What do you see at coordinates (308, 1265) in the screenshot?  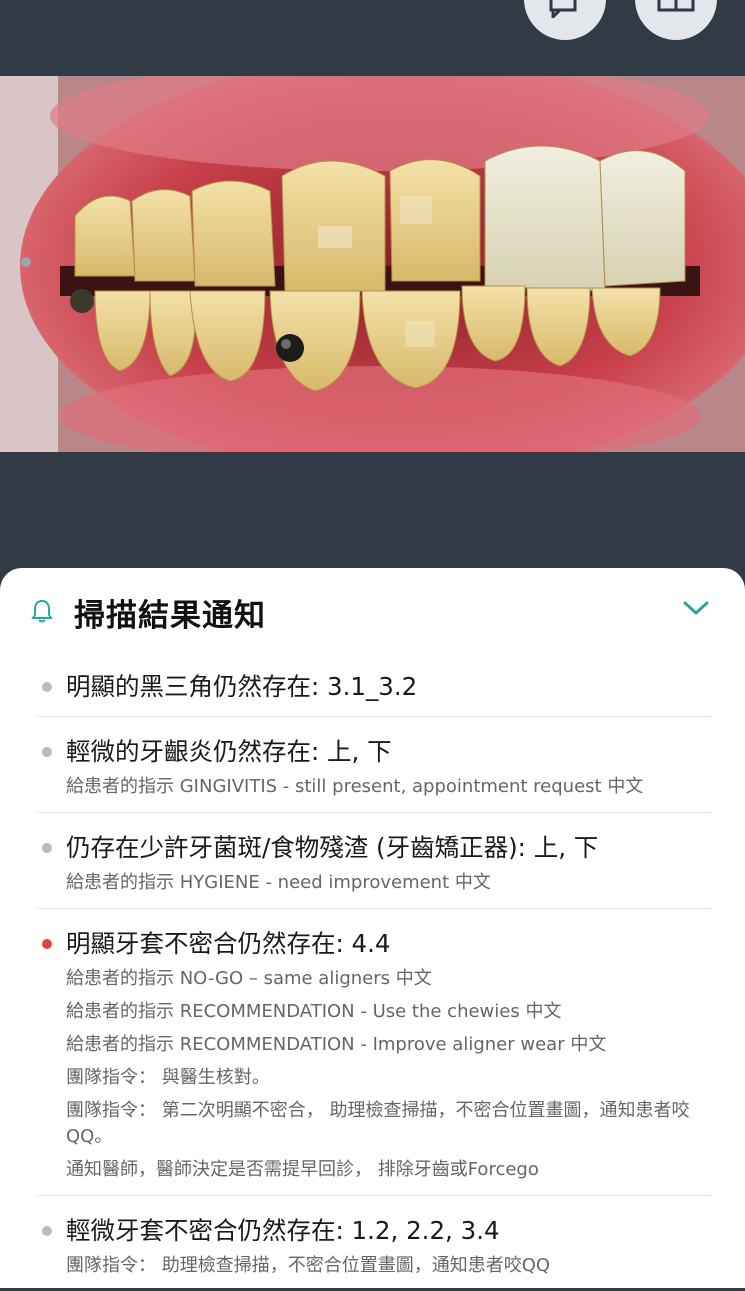 I see `finding-note: 團隊指令： 助理檢查掃描，不密合位置畫圖，通知患者咬QQ` at bounding box center [308, 1265].